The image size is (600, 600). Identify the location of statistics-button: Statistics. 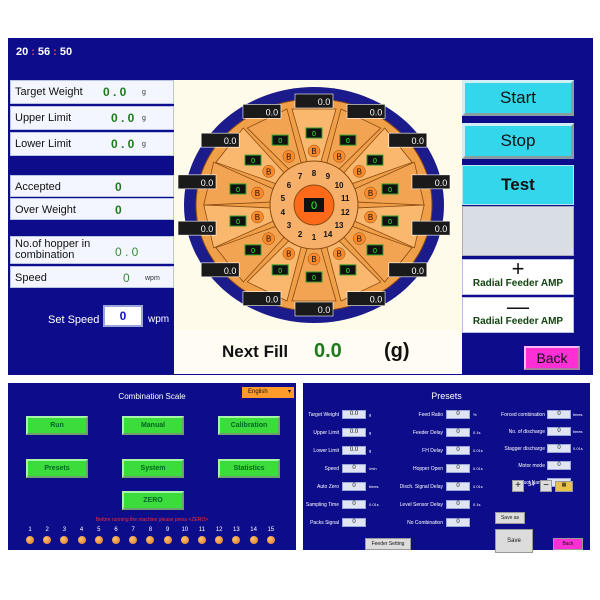
(249, 468).